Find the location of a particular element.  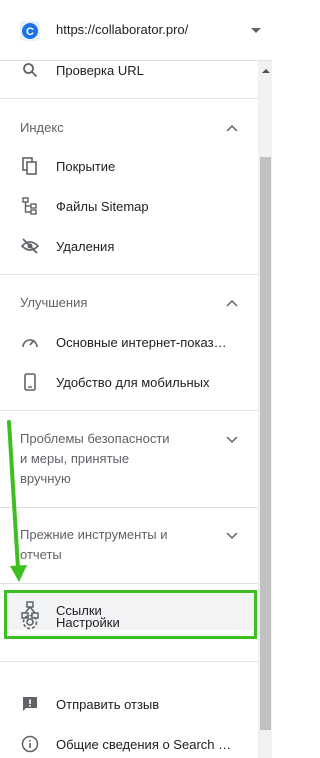

section-title: Индекс is located at coordinates (42, 127).